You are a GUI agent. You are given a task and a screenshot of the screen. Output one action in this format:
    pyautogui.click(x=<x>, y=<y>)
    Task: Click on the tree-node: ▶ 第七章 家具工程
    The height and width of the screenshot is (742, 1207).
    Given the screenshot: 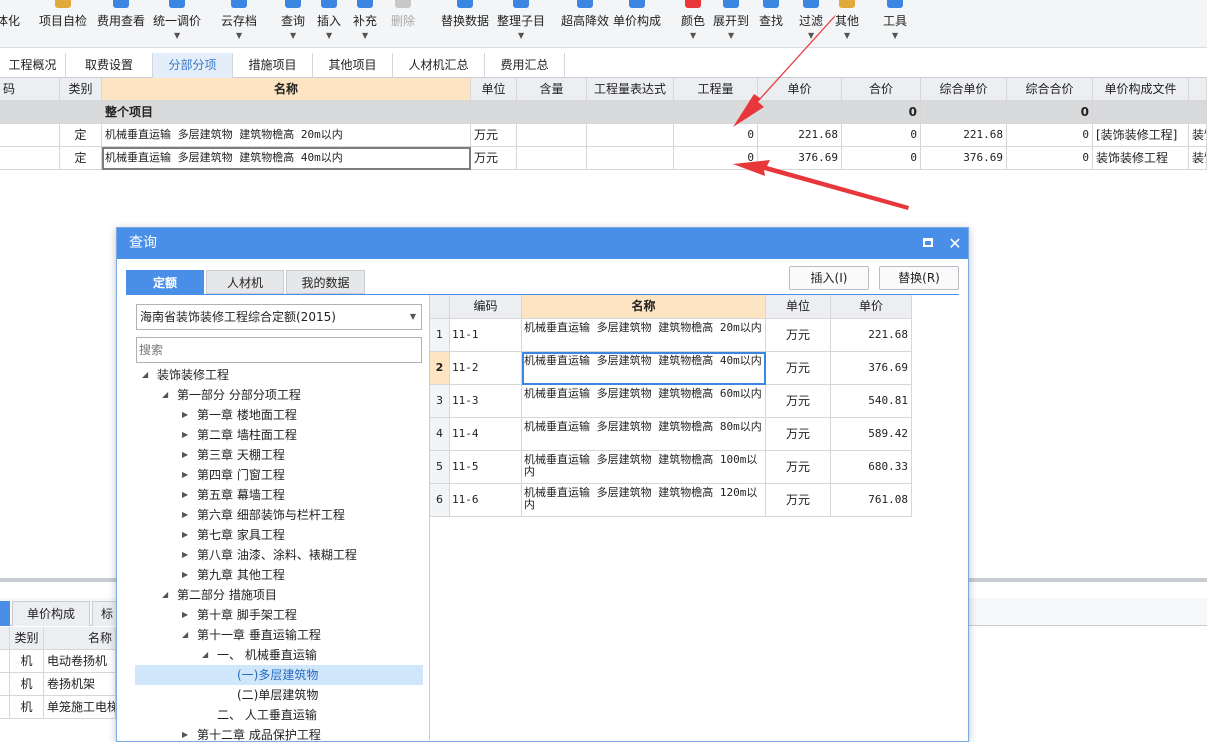 What is the action you would take?
    pyautogui.click(x=279, y=535)
    